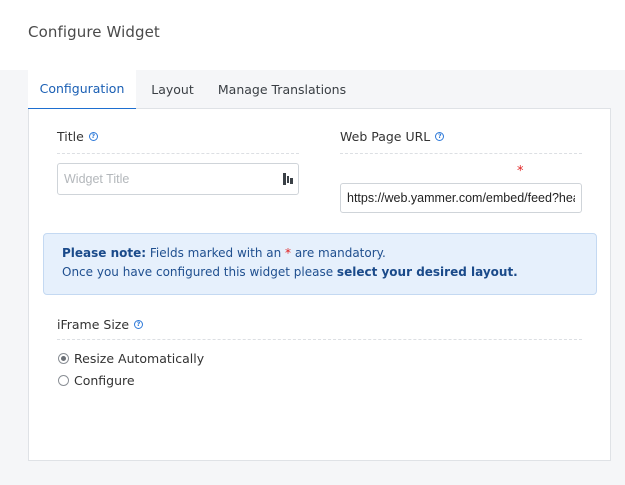 The width and height of the screenshot is (625, 485). I want to click on radio-configure: Configure, so click(96, 380).